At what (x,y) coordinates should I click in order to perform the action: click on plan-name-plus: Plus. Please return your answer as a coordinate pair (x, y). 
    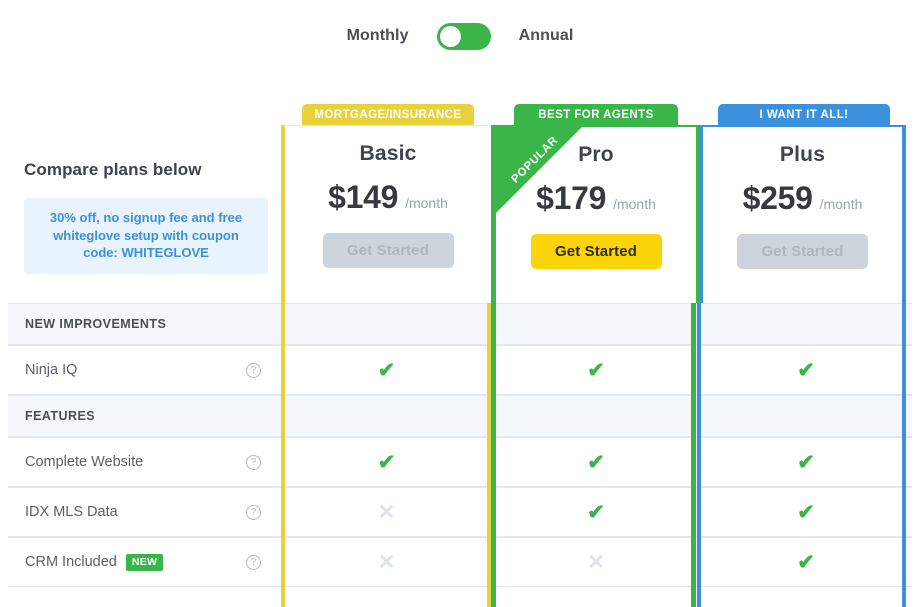
    Looking at the image, I should click on (802, 154).